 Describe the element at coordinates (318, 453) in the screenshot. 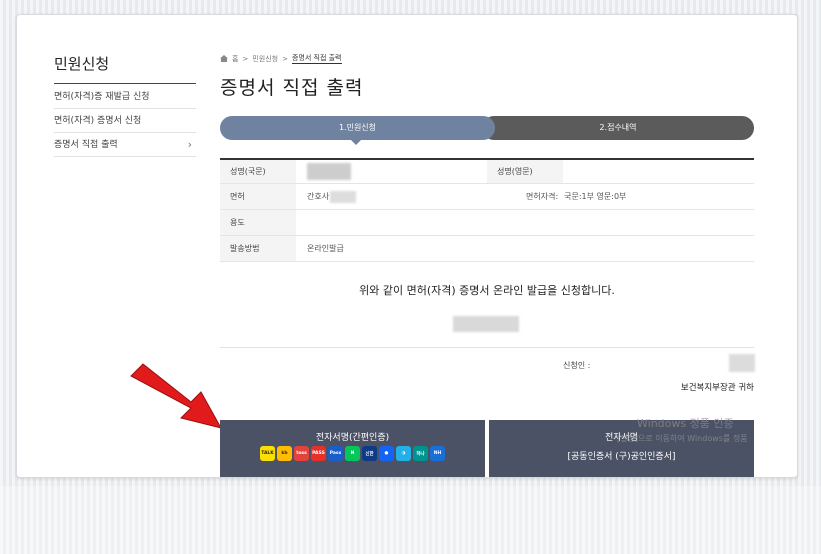

I see `auth-provider-icon: PASS` at that location.